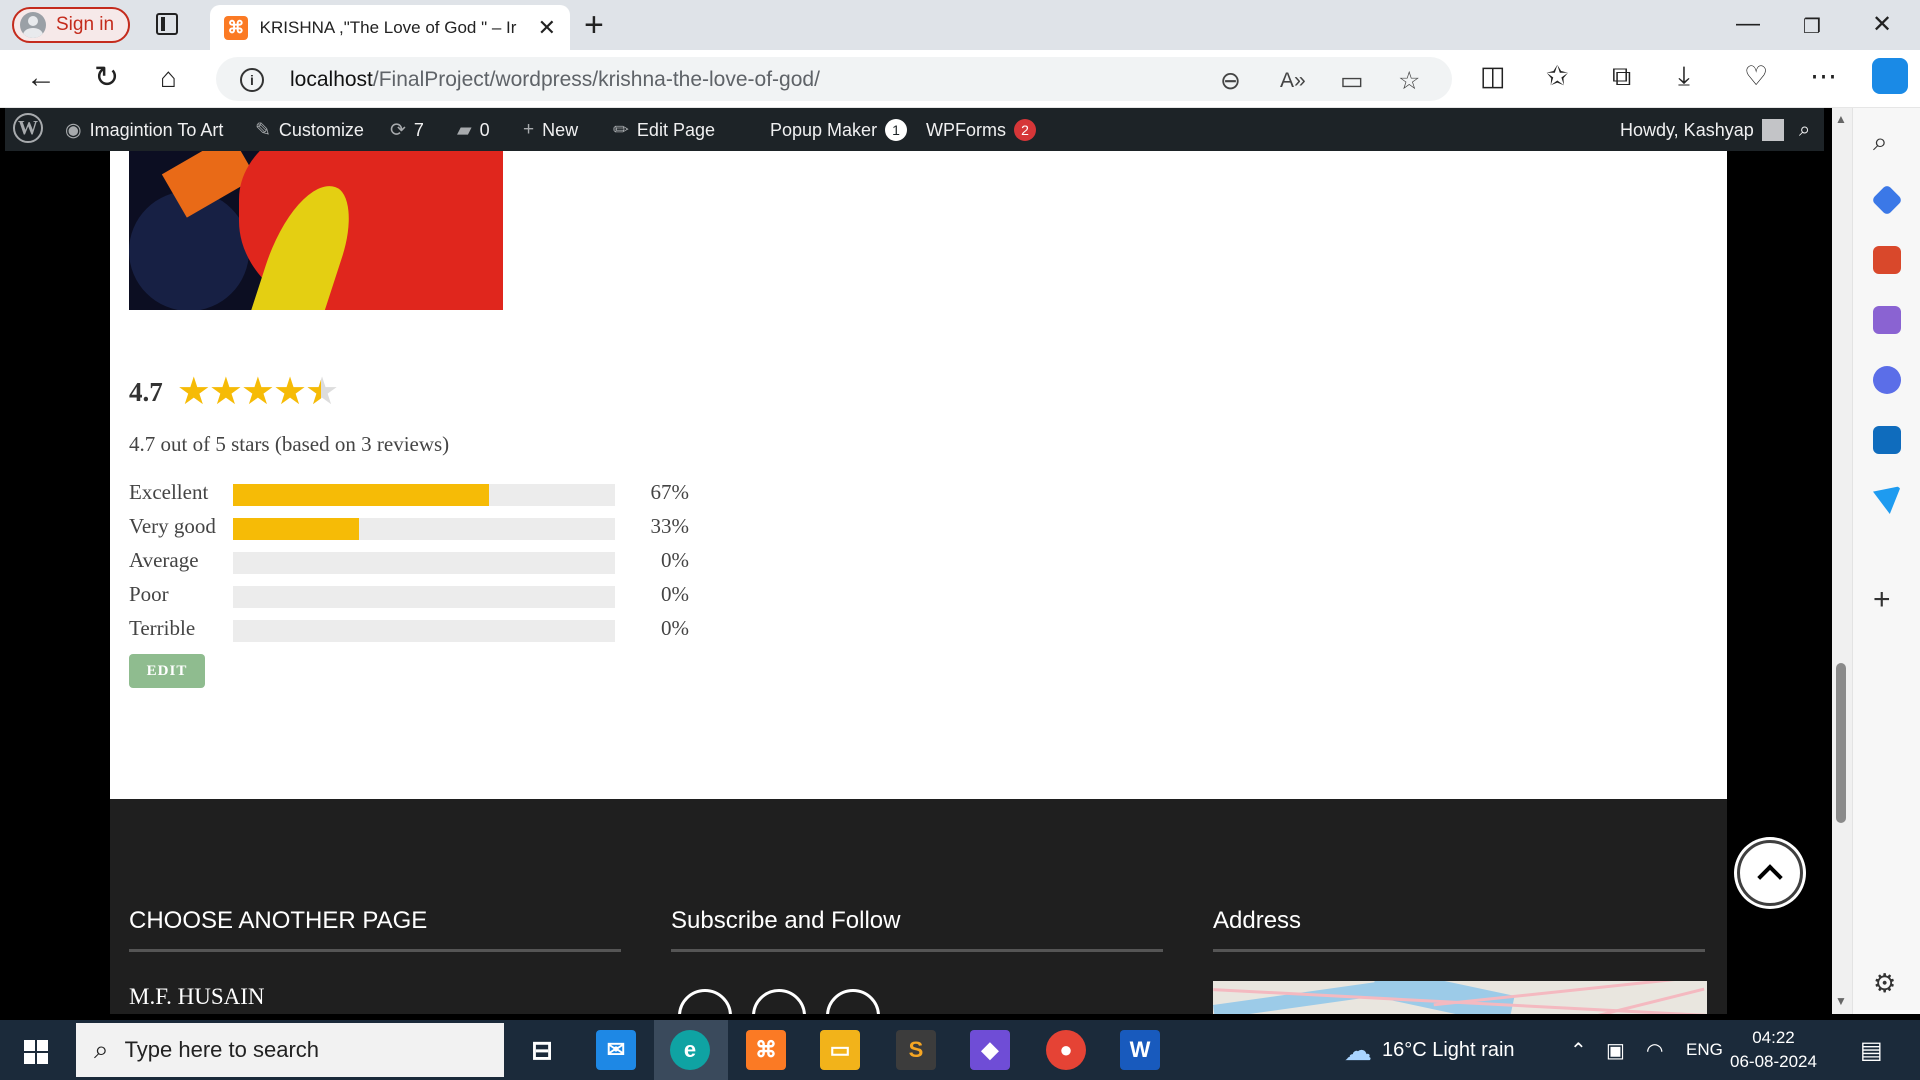  What do you see at coordinates (289, 444) in the screenshot?
I see `rating-summary: 4.7 out of 5 stars (based on 3 reviews)` at bounding box center [289, 444].